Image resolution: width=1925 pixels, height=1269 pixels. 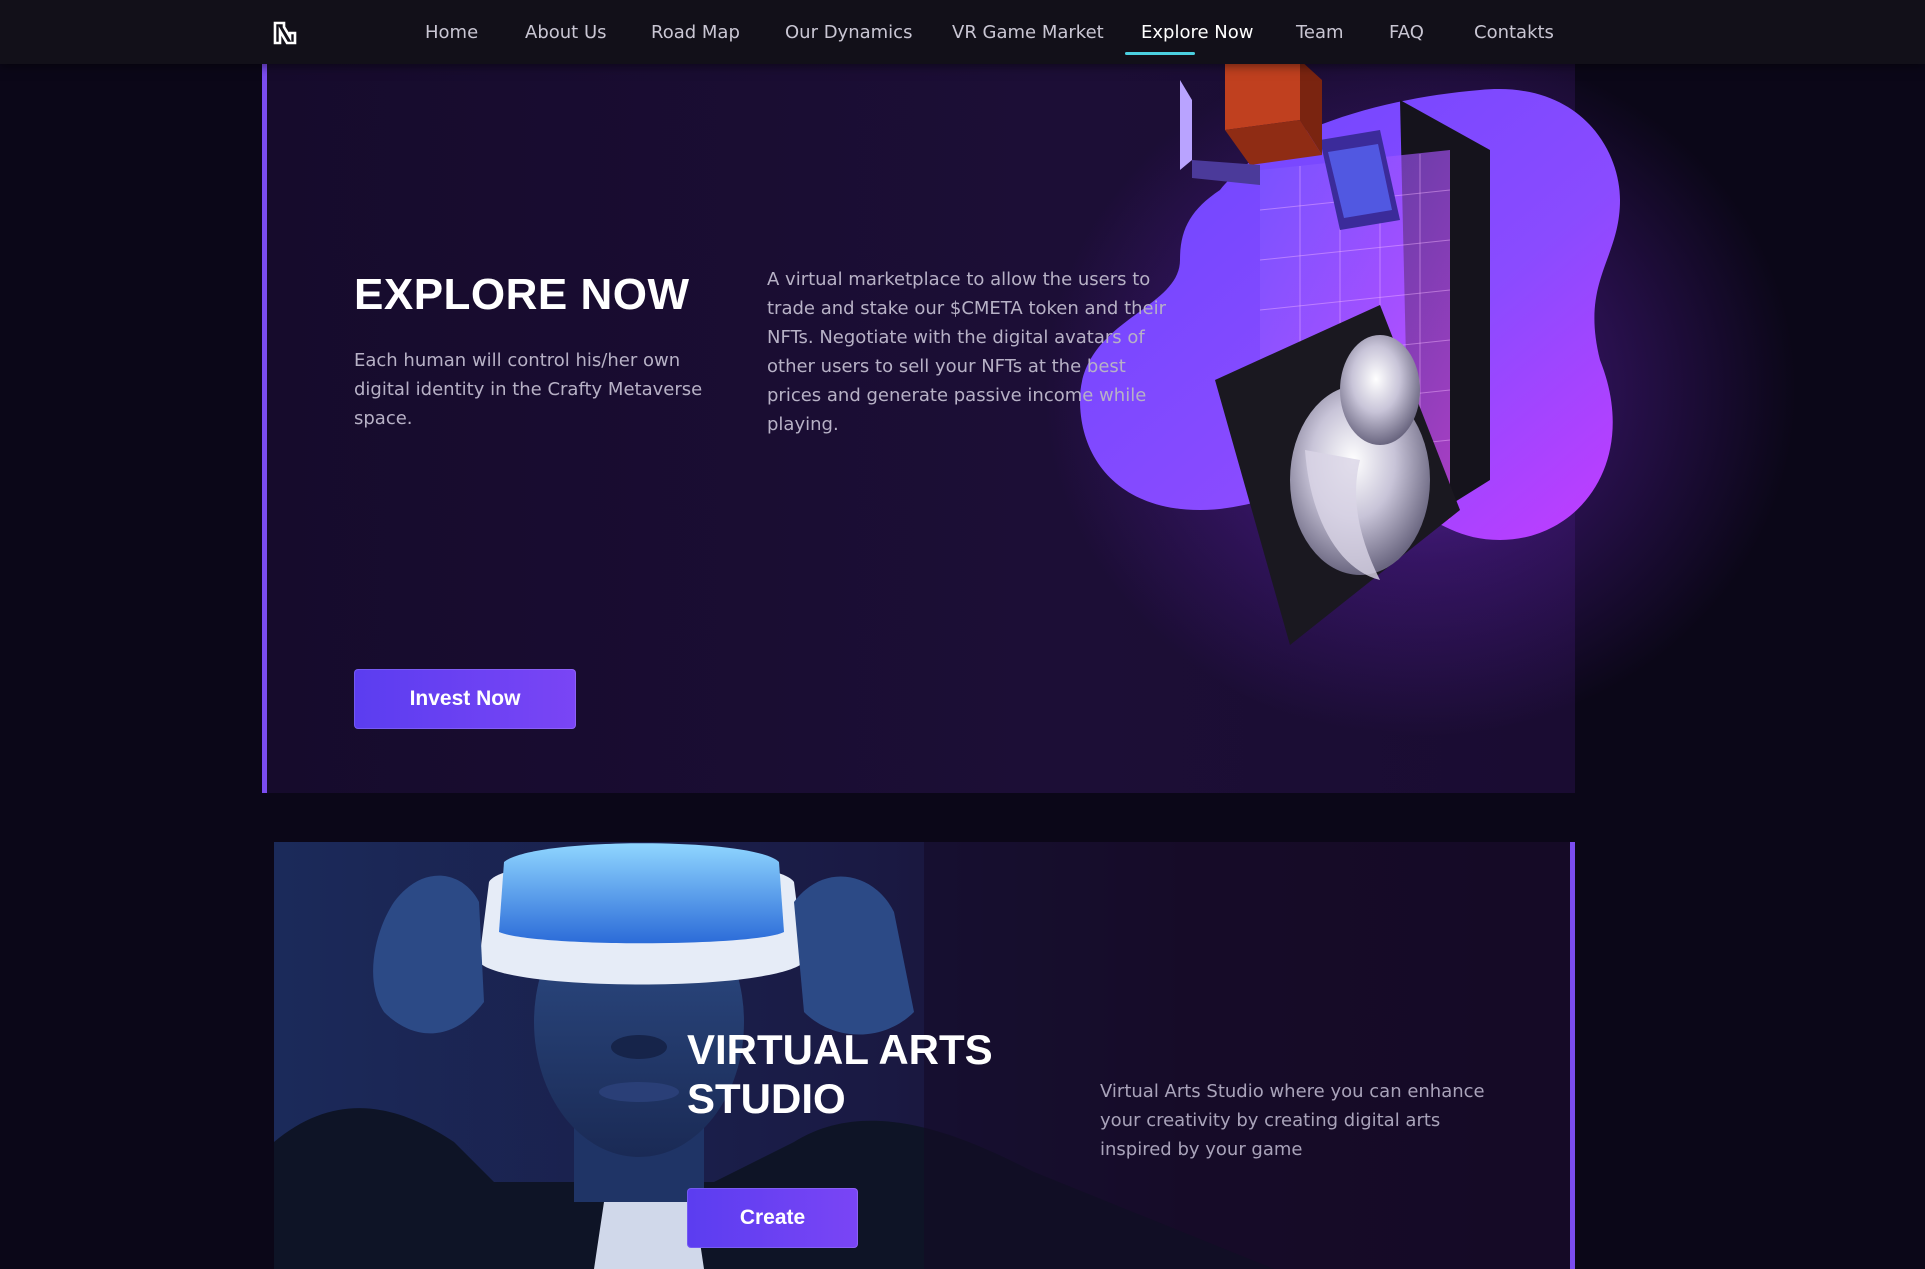 What do you see at coordinates (1028, 32) in the screenshot?
I see `nav-vr-game-market: VR Game Market` at bounding box center [1028, 32].